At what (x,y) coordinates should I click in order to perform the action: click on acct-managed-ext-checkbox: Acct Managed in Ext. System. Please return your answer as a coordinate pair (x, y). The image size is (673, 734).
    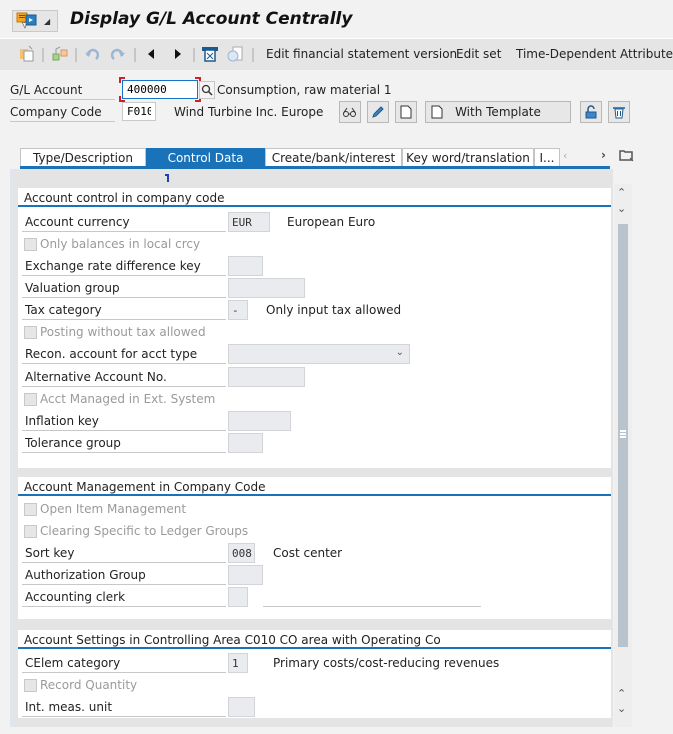
    Looking at the image, I should click on (119, 399).